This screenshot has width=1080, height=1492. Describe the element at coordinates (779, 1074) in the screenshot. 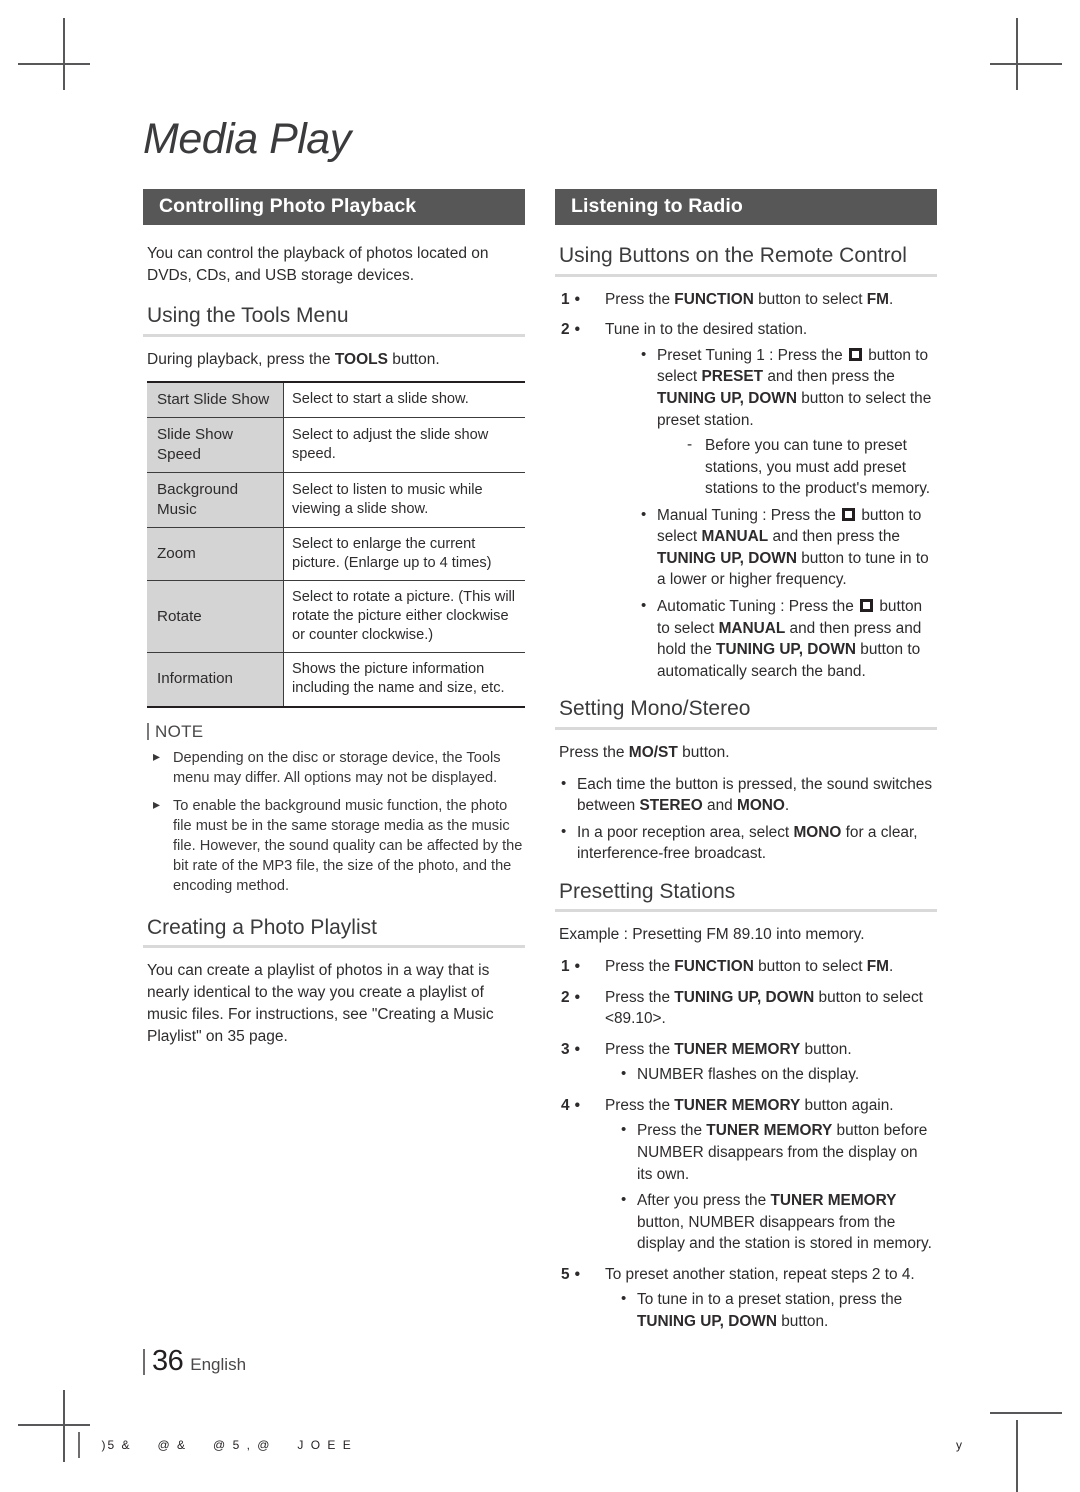

I see `list-item: NUMBER flashes on the display.` at that location.